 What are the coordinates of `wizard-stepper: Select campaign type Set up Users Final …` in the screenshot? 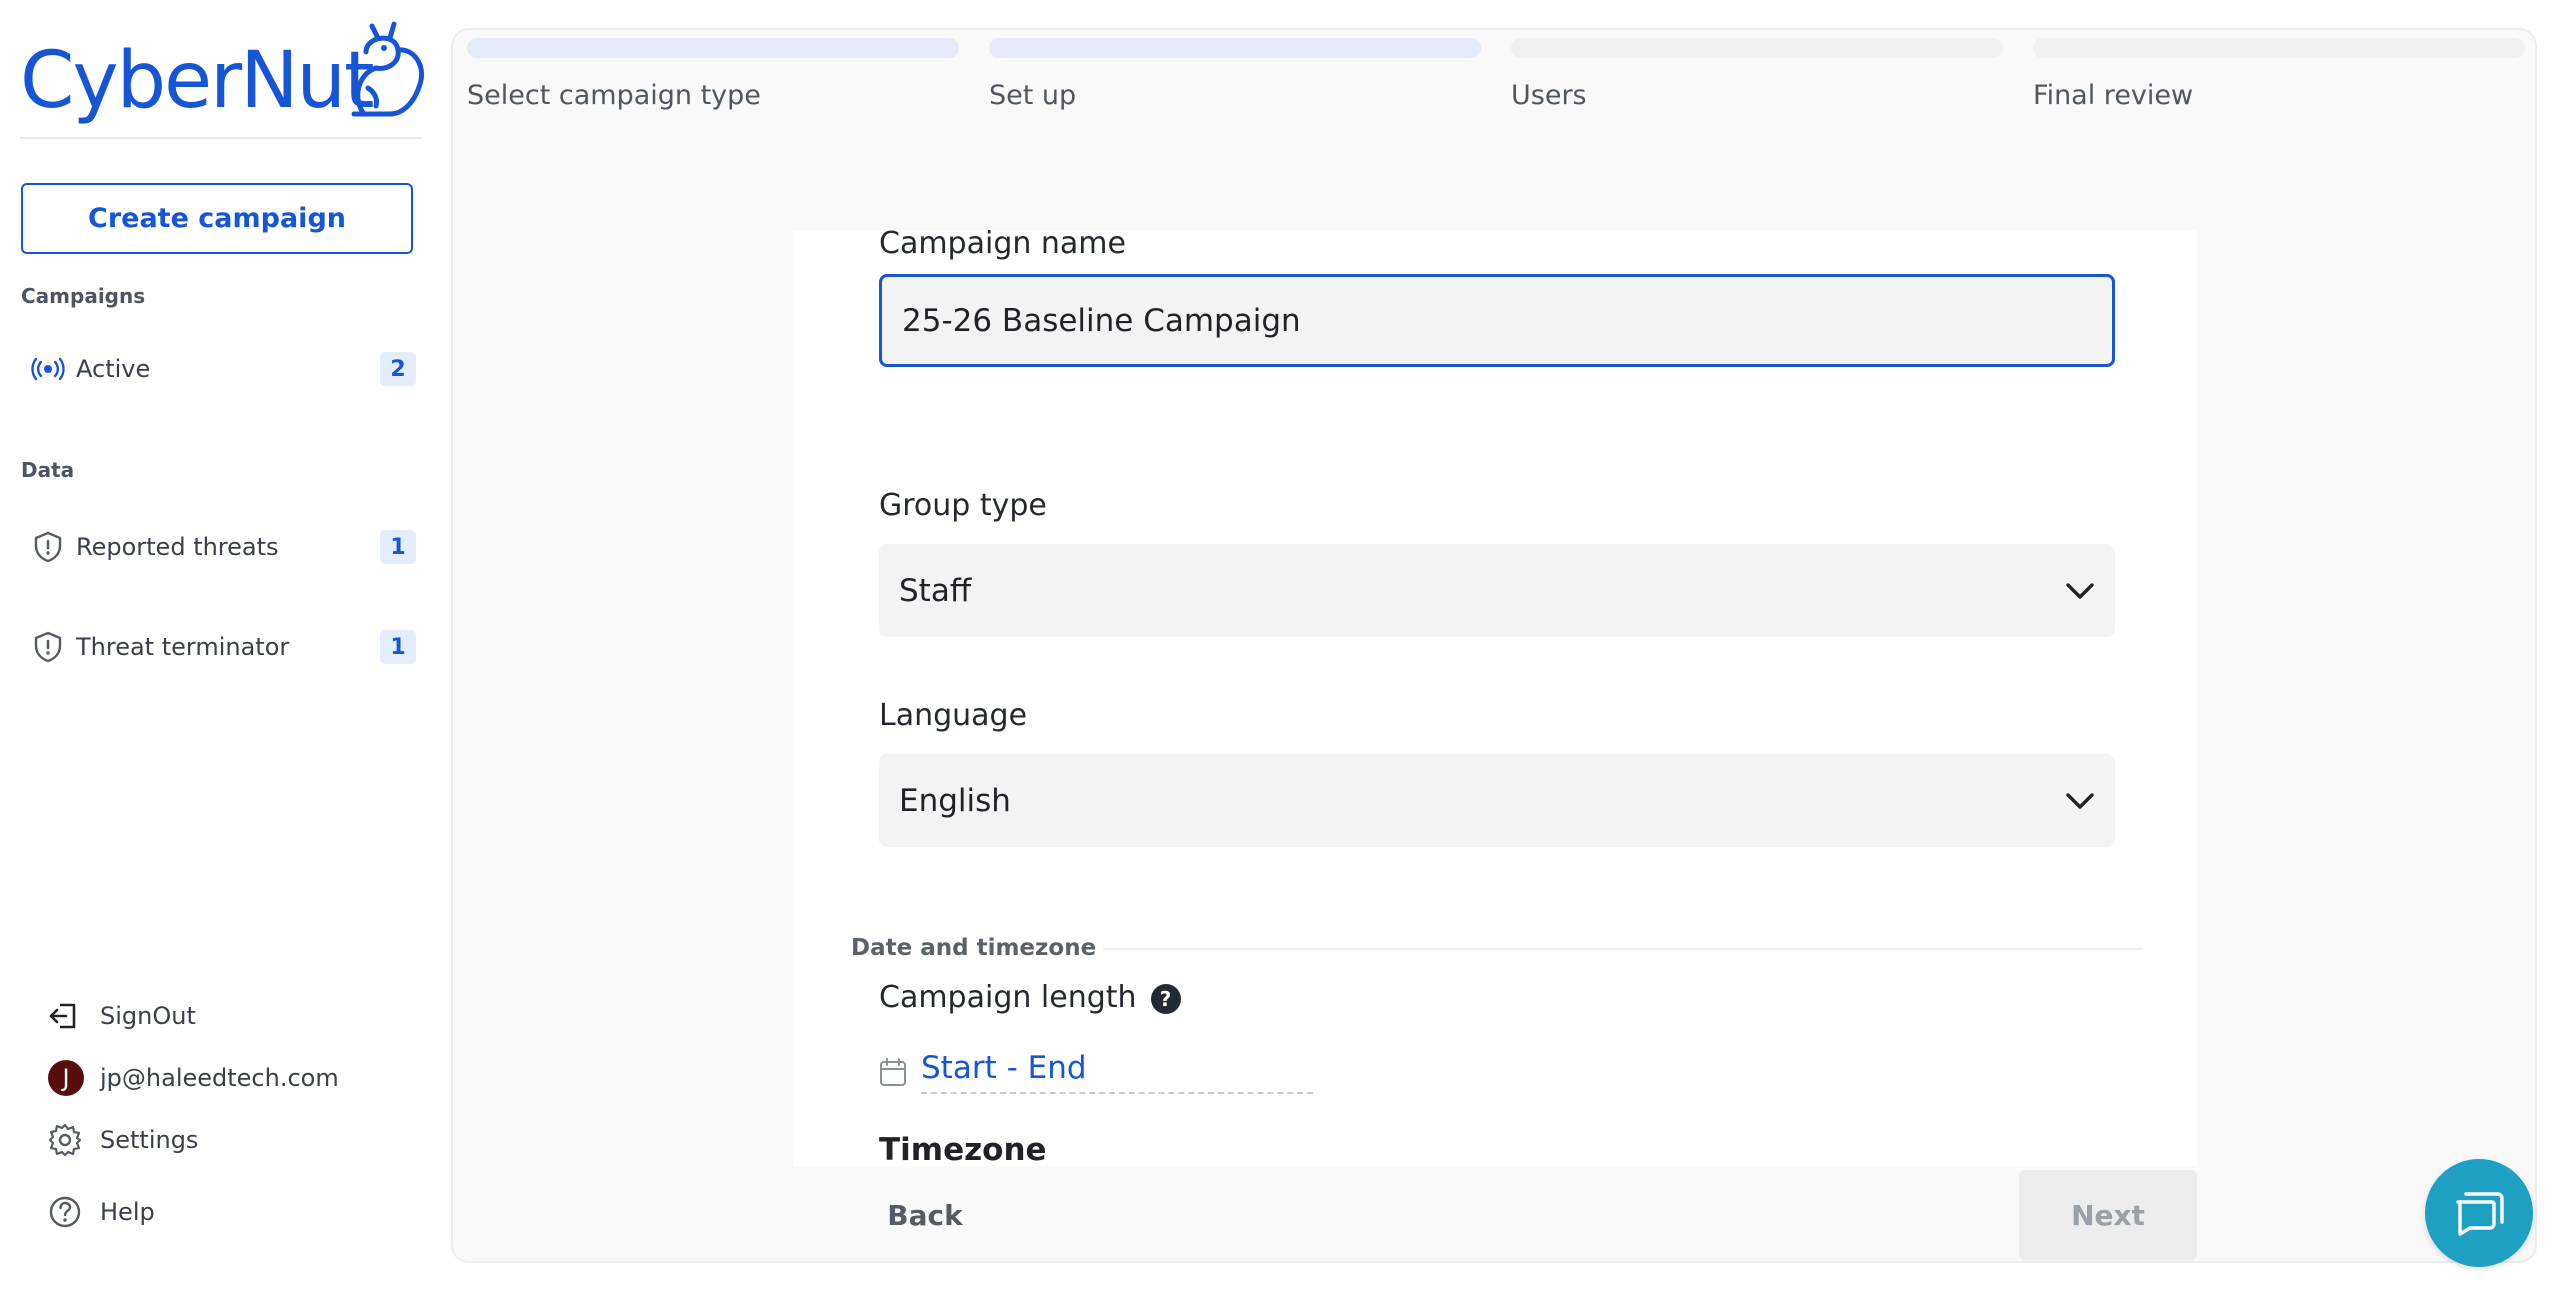 It's located at (1497, 88).